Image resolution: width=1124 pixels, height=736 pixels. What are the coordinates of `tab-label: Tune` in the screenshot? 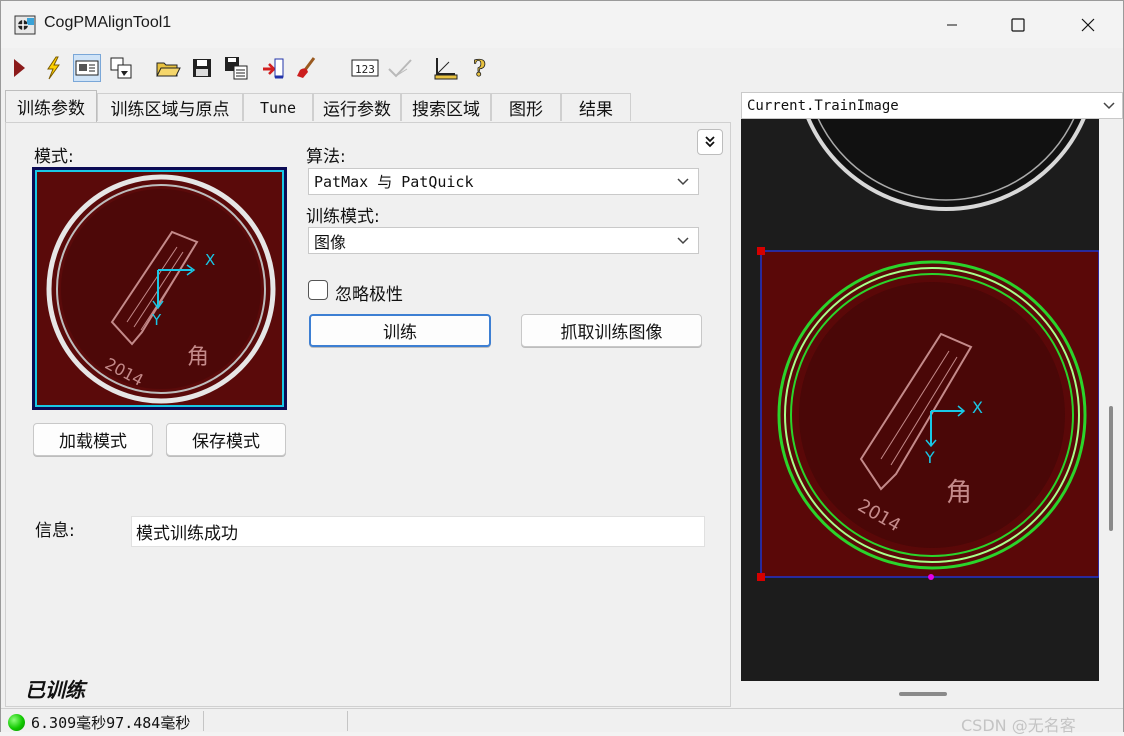 It's located at (278, 107).